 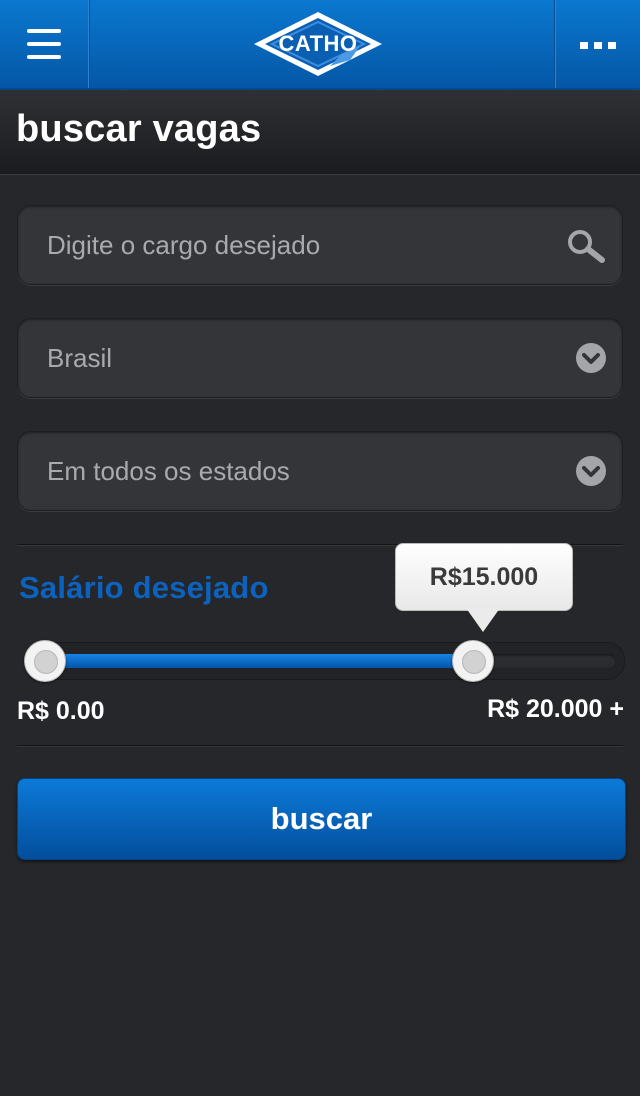 What do you see at coordinates (320, 358) in the screenshot?
I see `country-select: Brasil` at bounding box center [320, 358].